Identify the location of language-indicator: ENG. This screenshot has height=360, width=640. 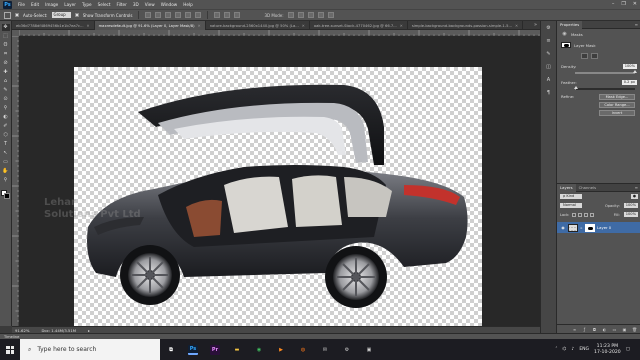
(584, 349).